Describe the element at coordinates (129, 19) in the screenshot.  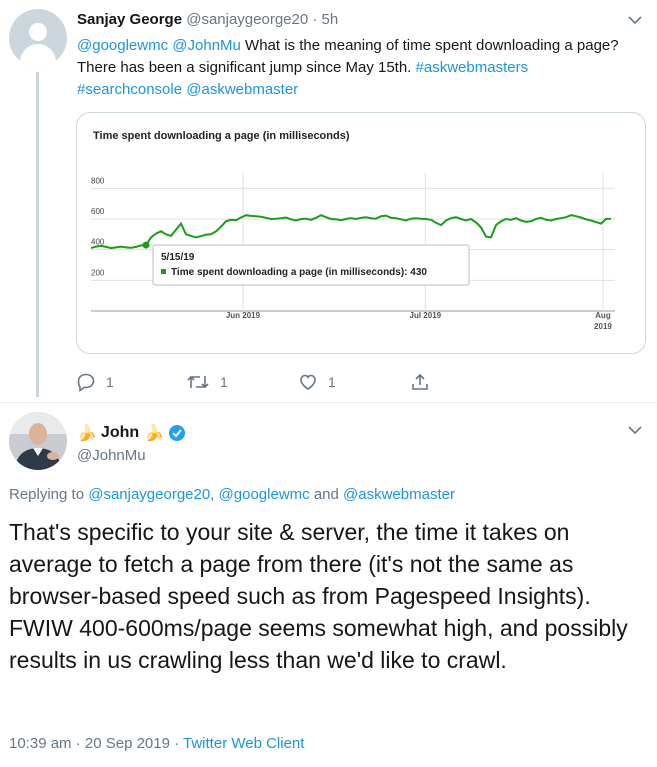
I see `author-name: Sanjay George` at that location.